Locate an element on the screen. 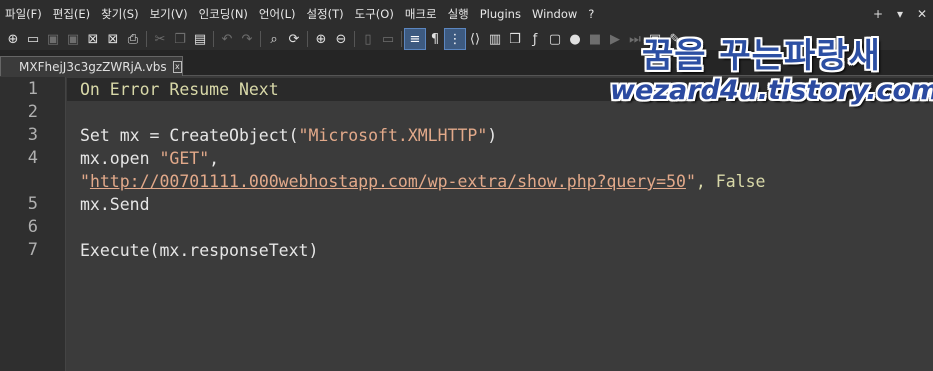  new-file-icon: ⊕ is located at coordinates (13, 39).